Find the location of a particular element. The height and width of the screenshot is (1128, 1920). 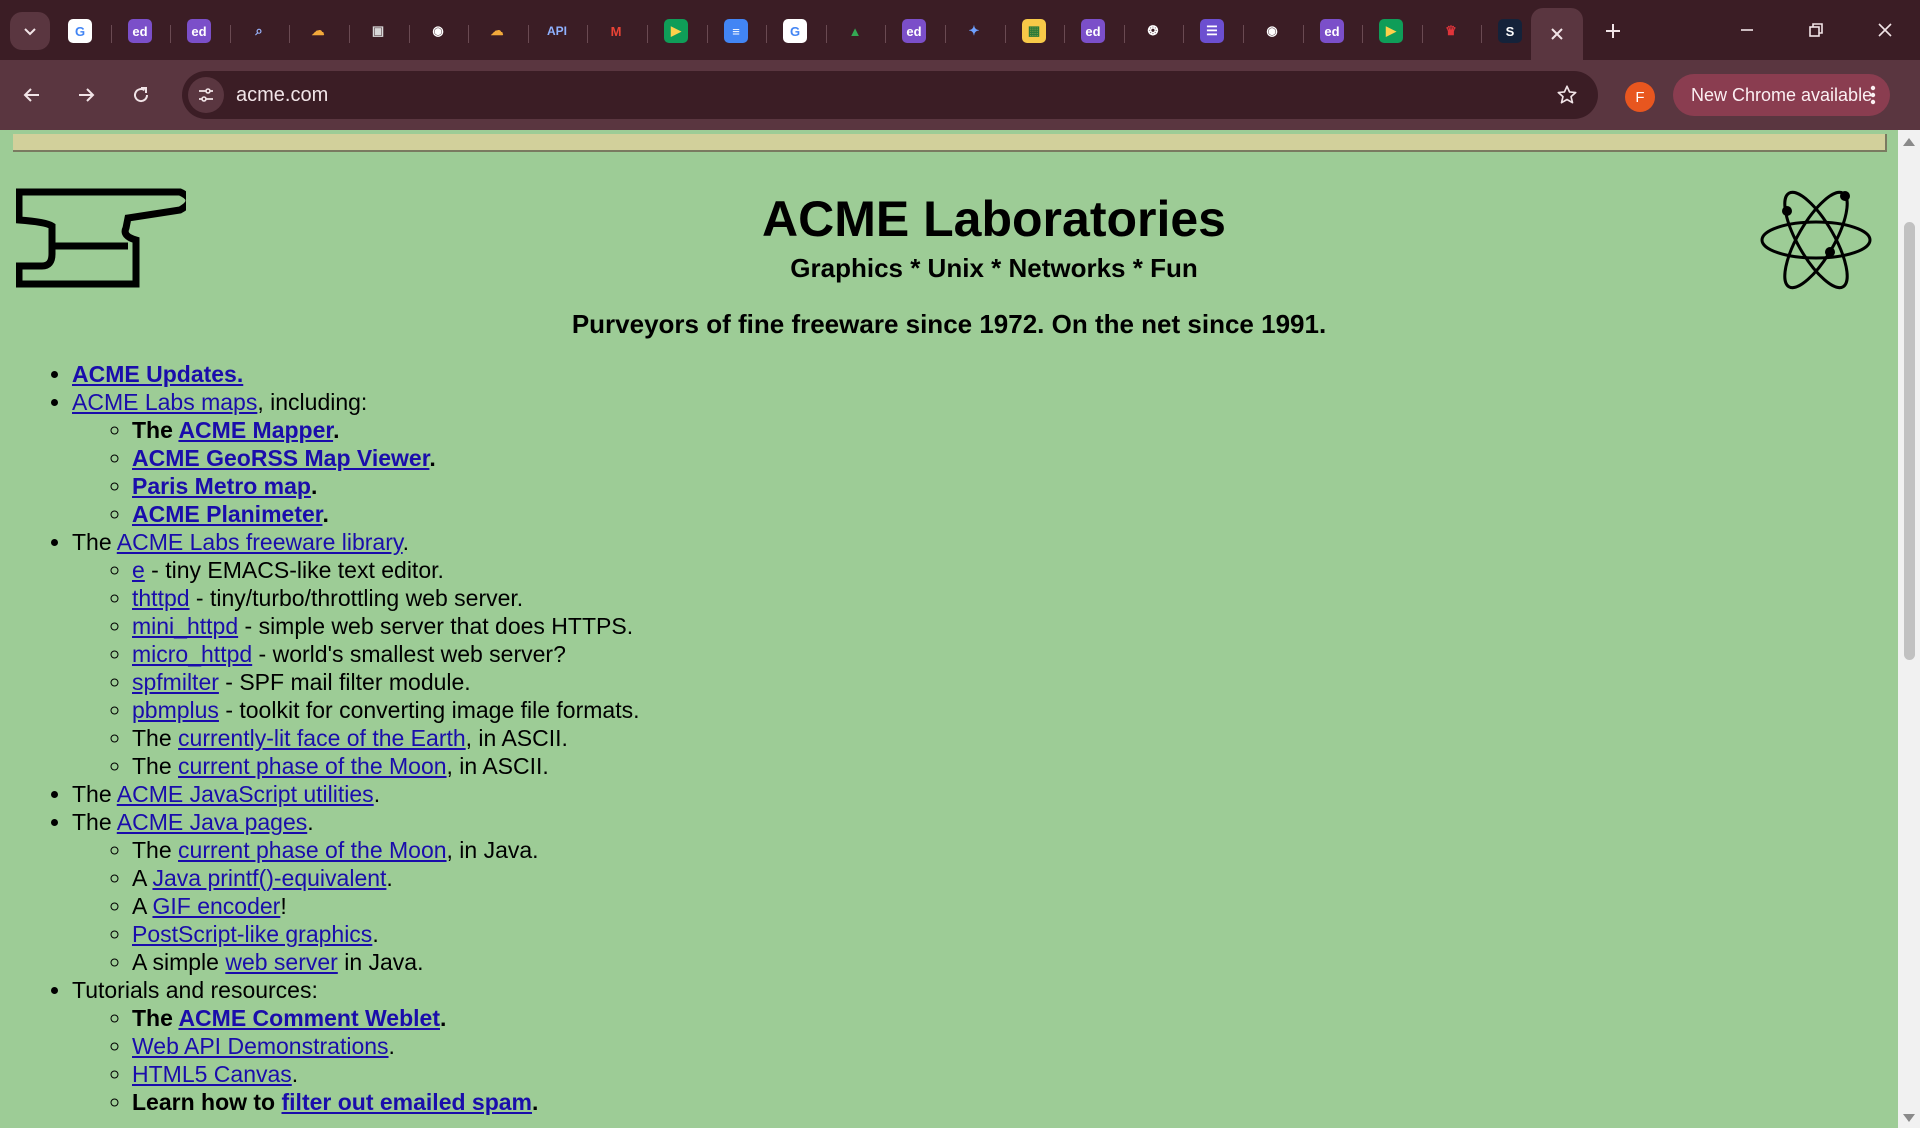

gmail-icon: M is located at coordinates (616, 31).